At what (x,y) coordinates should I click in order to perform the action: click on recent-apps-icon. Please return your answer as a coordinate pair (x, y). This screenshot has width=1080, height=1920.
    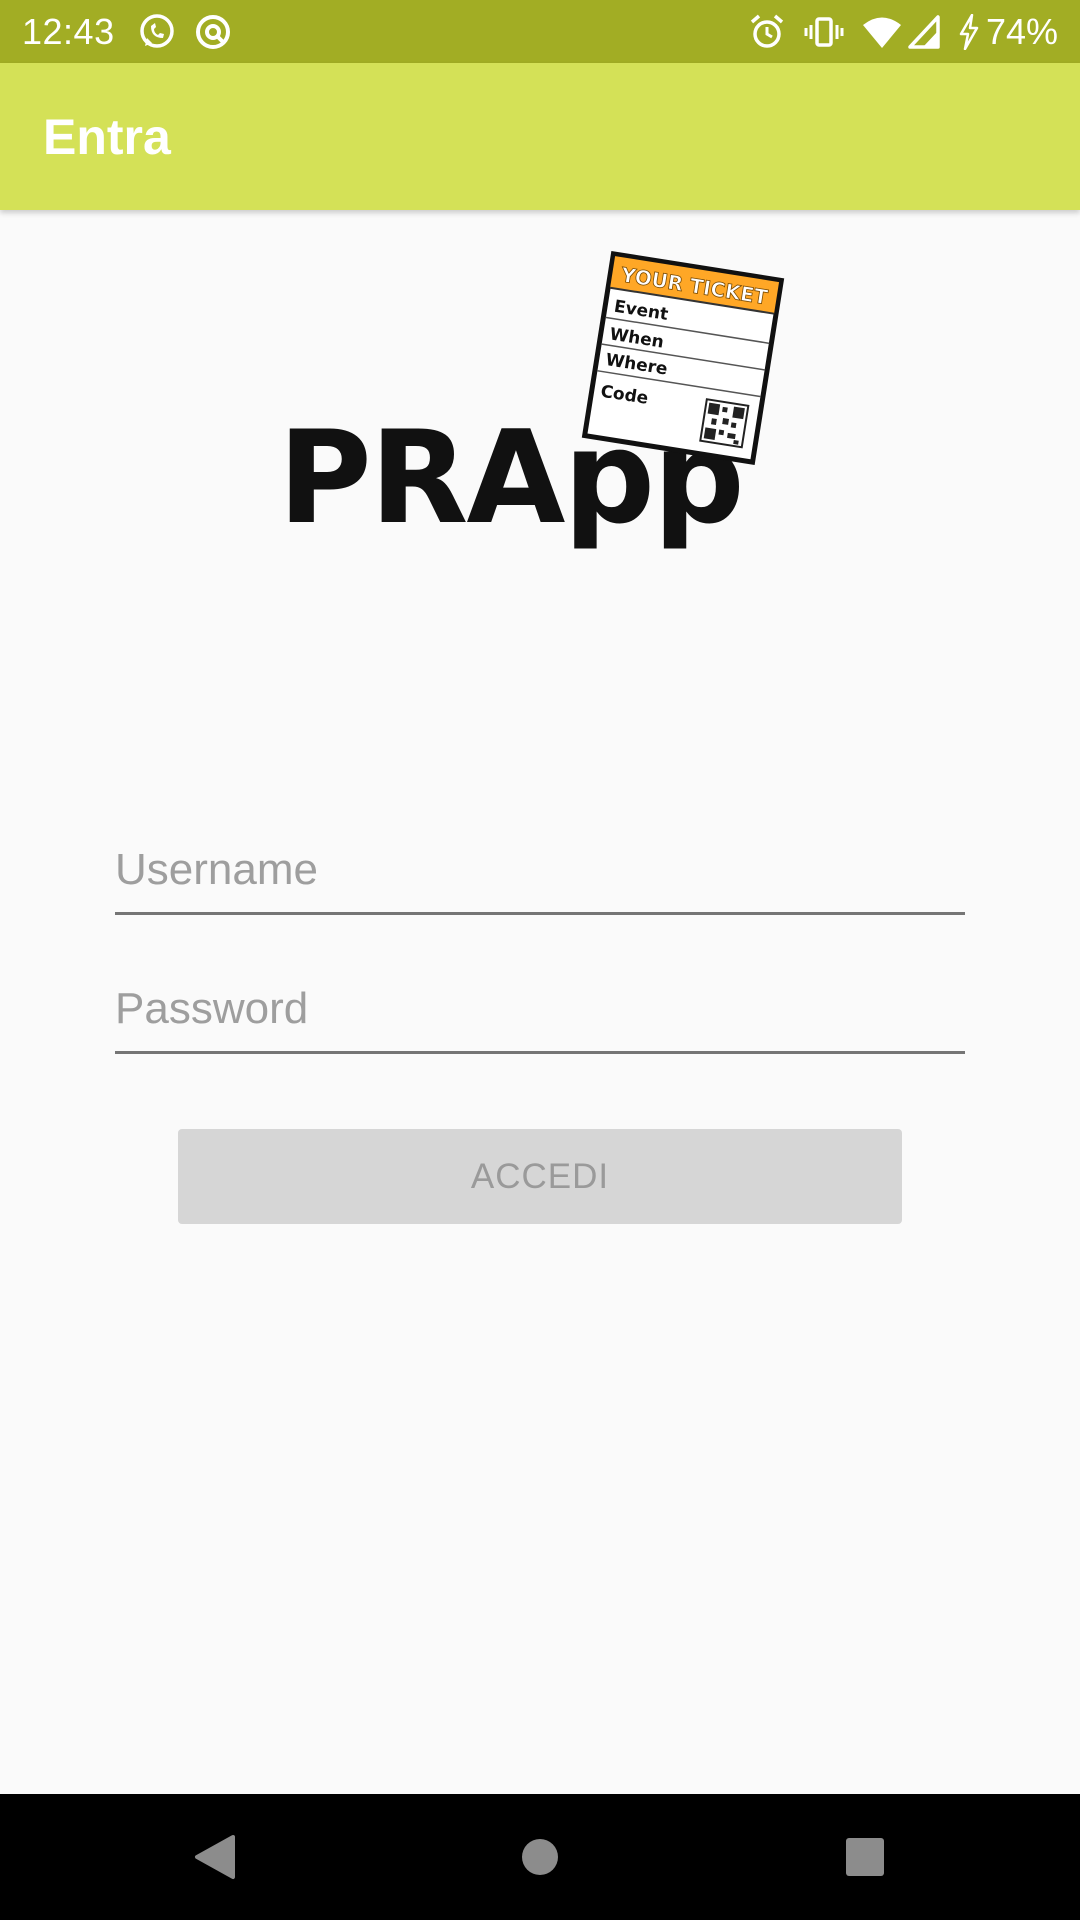
    Looking at the image, I should click on (865, 1857).